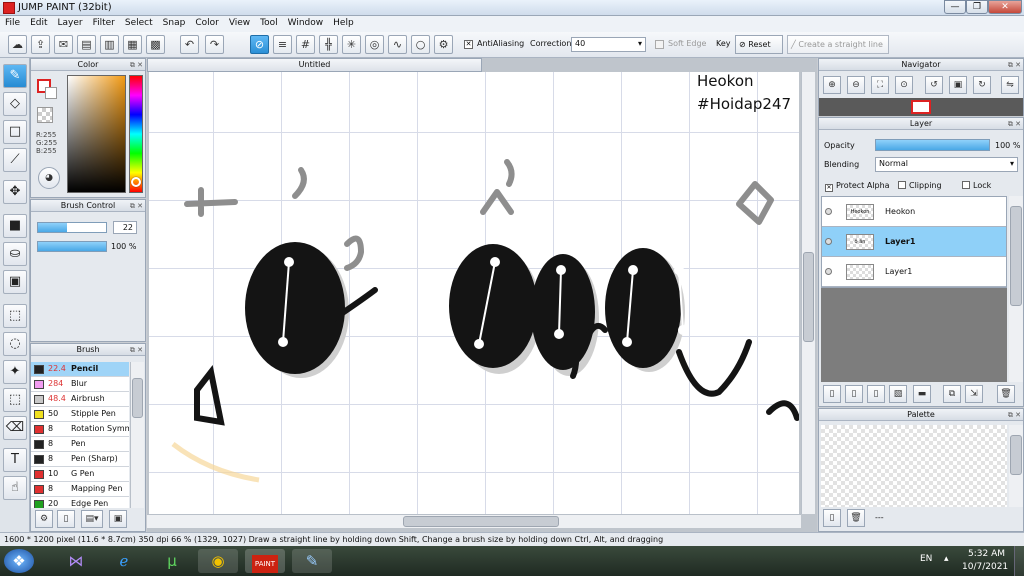  I want to click on magic-wand-tool-icon: ✦, so click(15, 372).